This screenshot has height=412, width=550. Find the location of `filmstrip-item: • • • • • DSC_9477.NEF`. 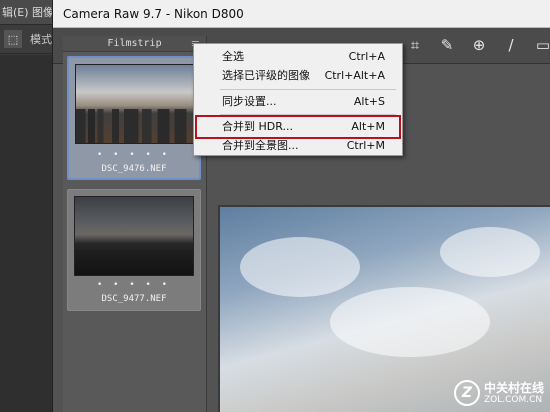

filmstrip-item: • • • • • DSC_9477.NEF is located at coordinates (134, 250).